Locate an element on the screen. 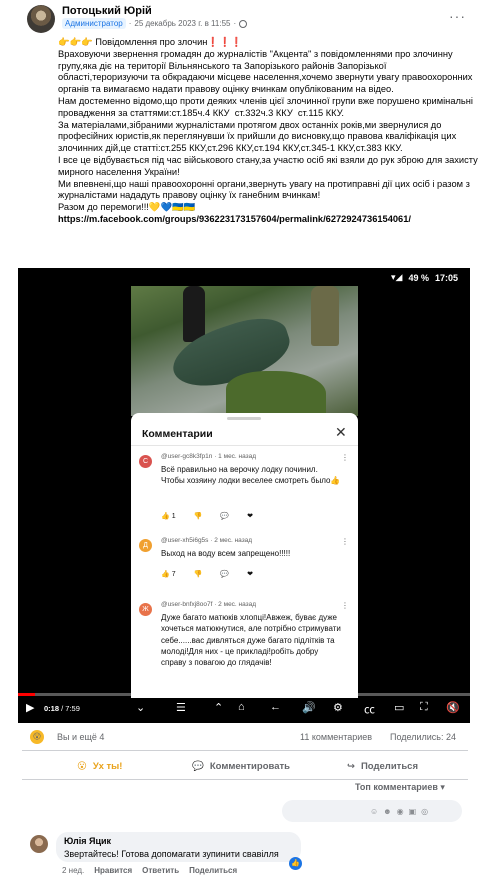 Image resolution: width=490 pixels, height=879 pixels. sticker-alt-icon: ◎ is located at coordinates (424, 811).